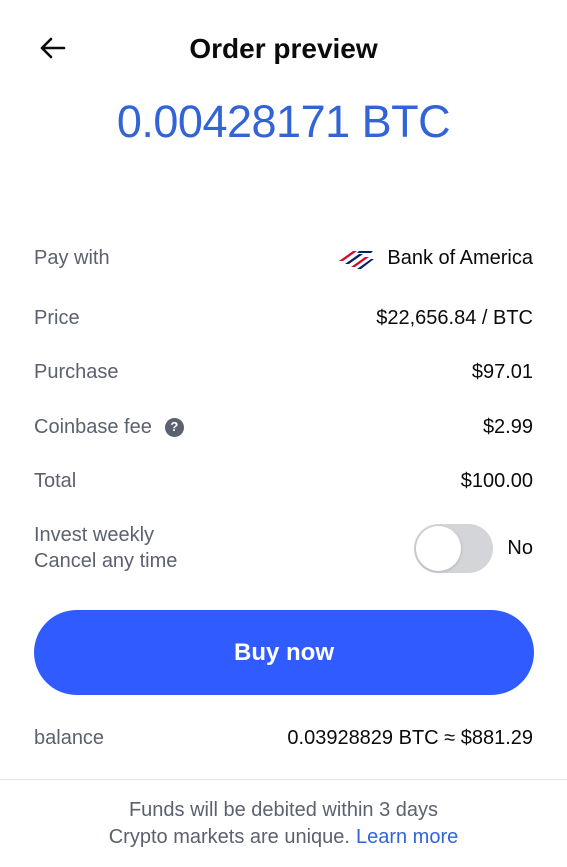 This screenshot has width=567, height=867. I want to click on fee-label-wrap: Coinbase fee ?, so click(109, 427).